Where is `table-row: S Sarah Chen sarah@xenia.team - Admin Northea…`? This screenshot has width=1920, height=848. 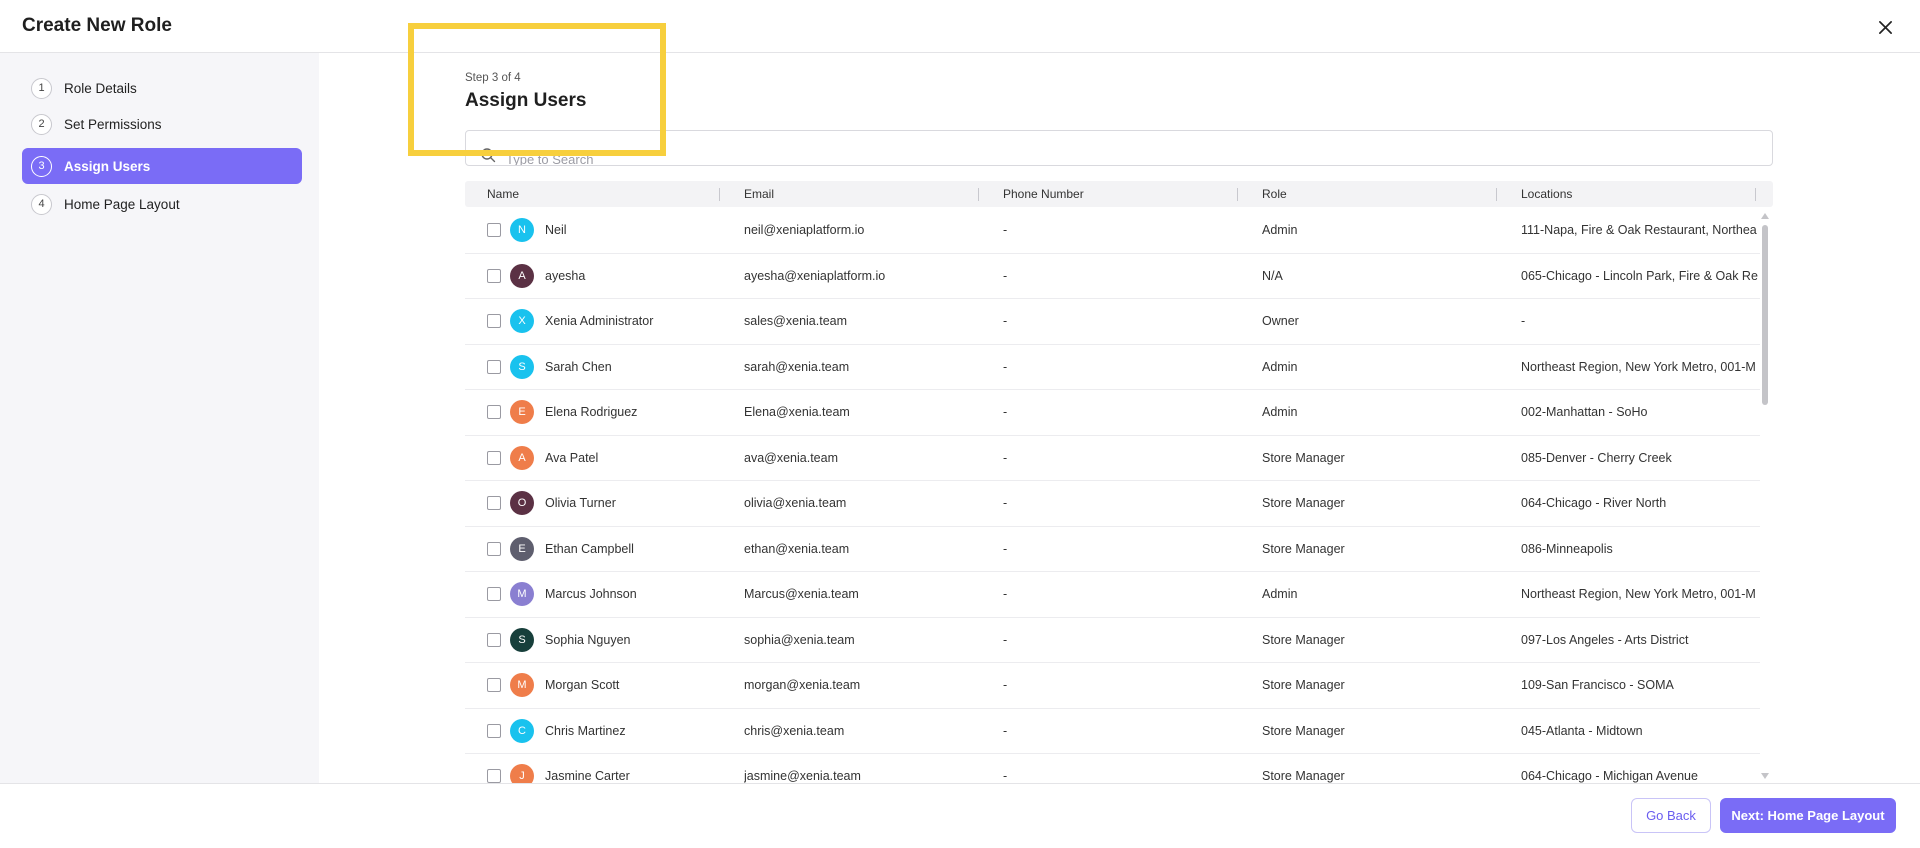 table-row: S Sarah Chen sarah@xenia.team - Admin Northea… is located at coordinates (1112, 367).